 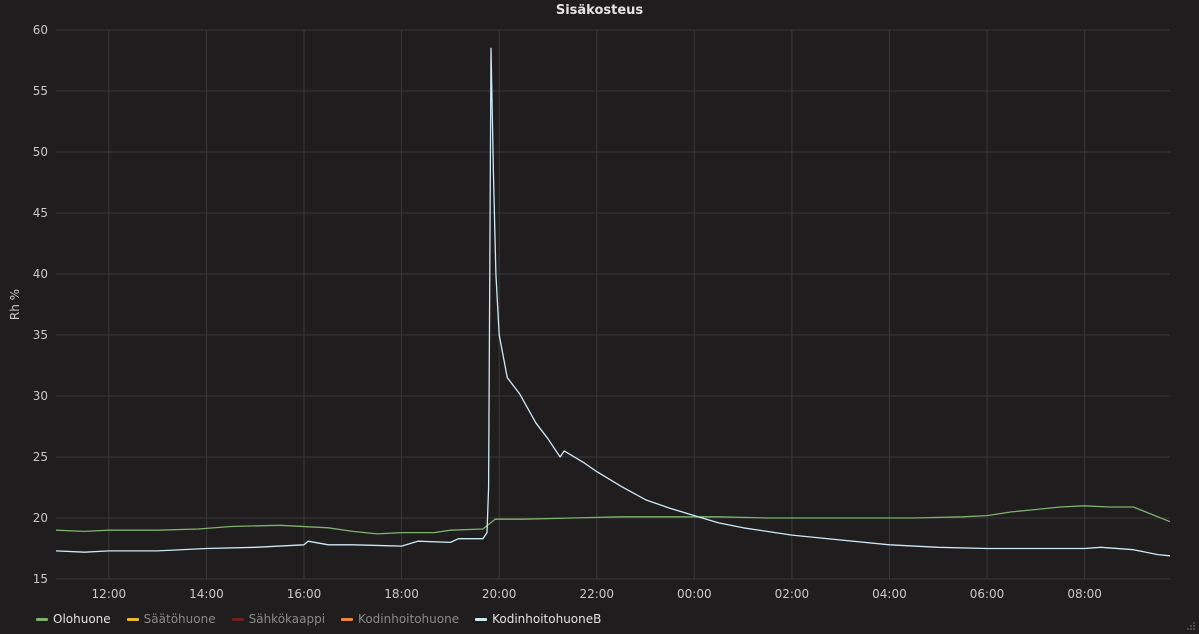 I want to click on legend-label: Kodinhoitohuone, so click(x=409, y=619).